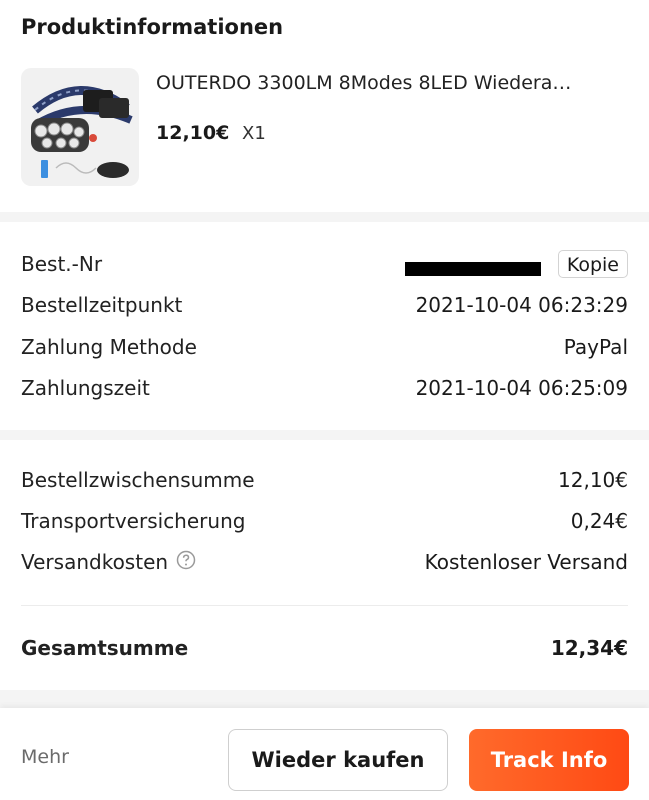 Image resolution: width=649 pixels, height=800 pixels. Describe the element at coordinates (589, 648) in the screenshot. I see `total-value: 12,34€` at that location.